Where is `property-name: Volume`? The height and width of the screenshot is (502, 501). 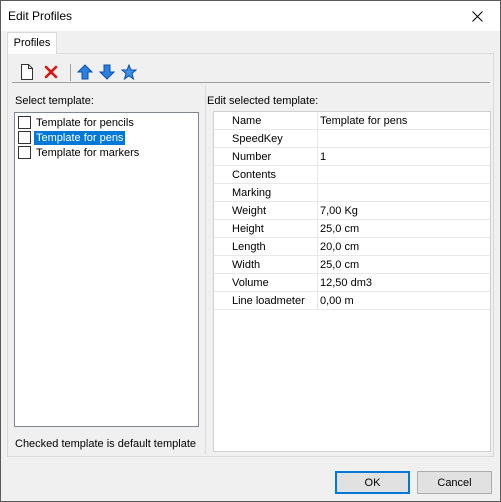 property-name: Volume is located at coordinates (250, 283).